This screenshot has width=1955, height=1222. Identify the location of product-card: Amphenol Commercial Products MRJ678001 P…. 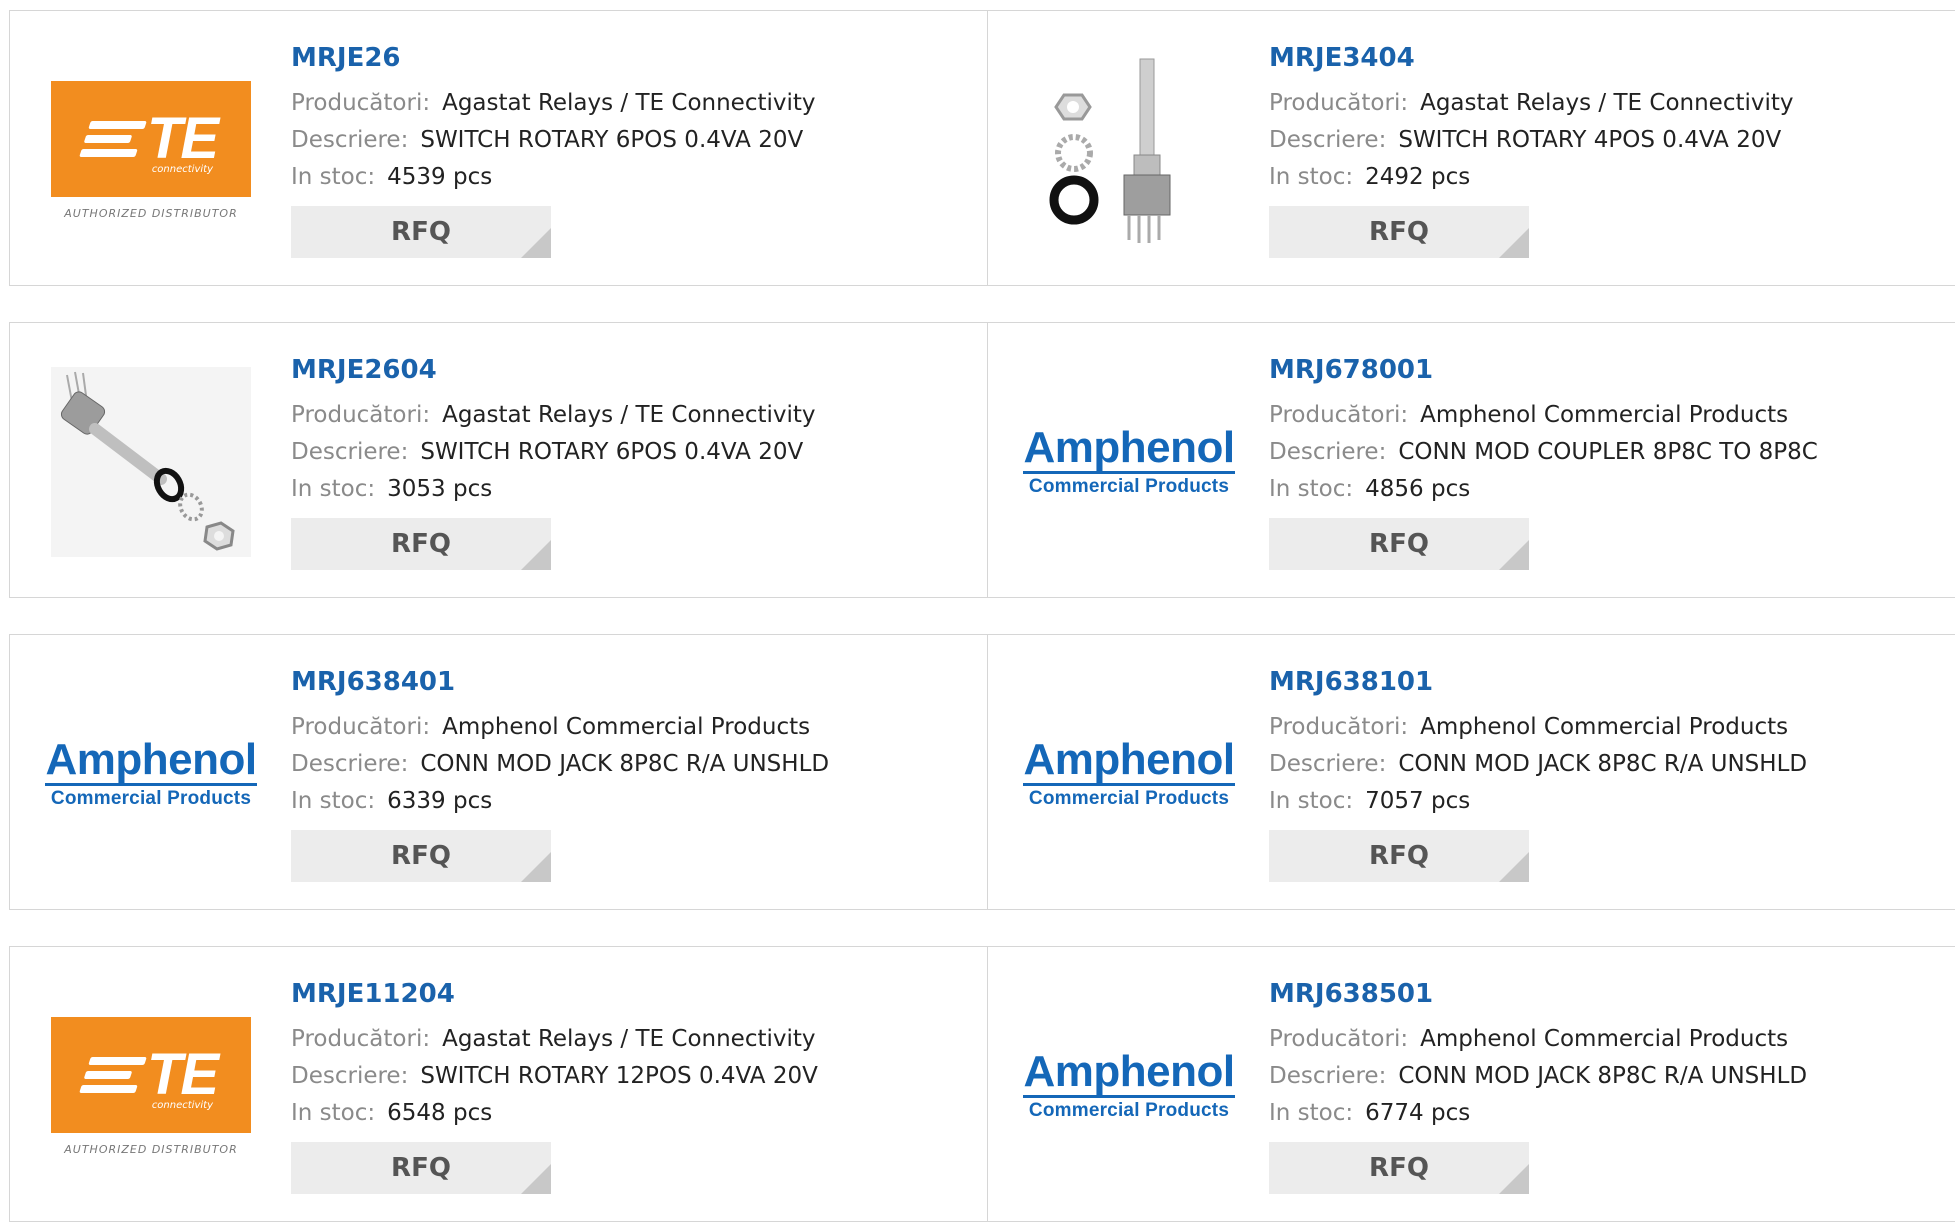
(1471, 460).